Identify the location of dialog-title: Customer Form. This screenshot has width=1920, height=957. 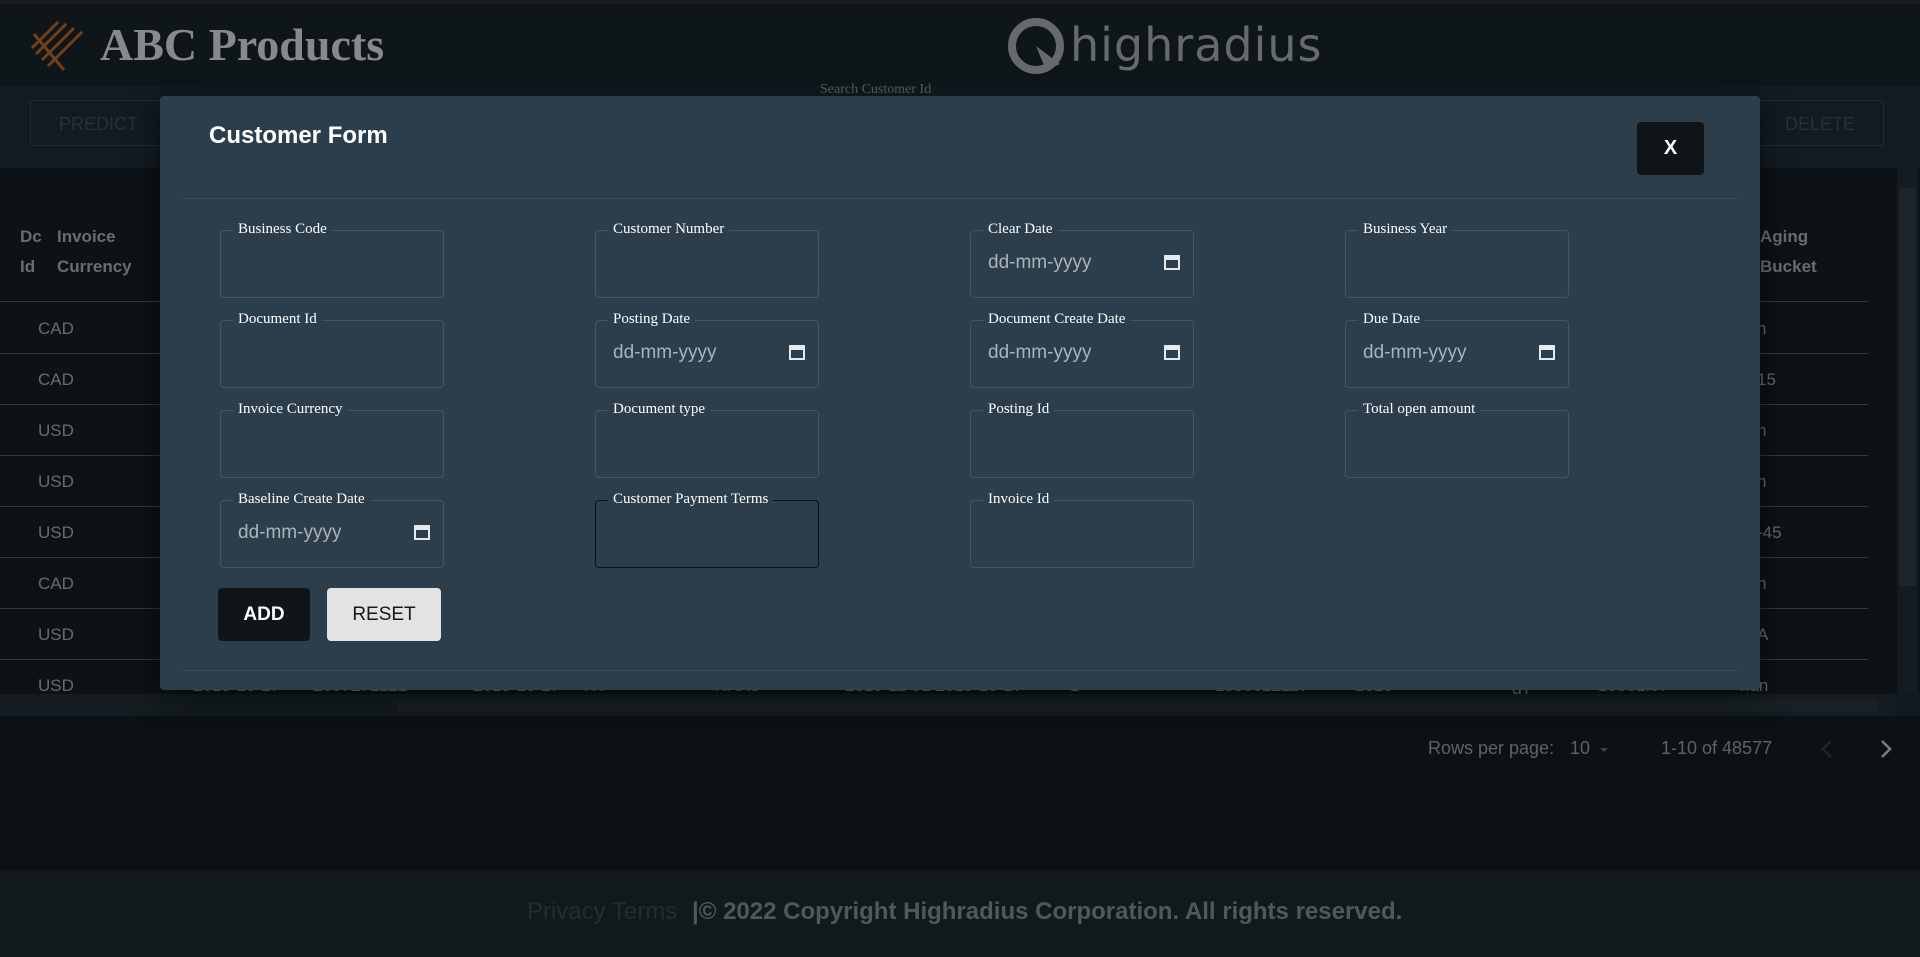
(298, 135).